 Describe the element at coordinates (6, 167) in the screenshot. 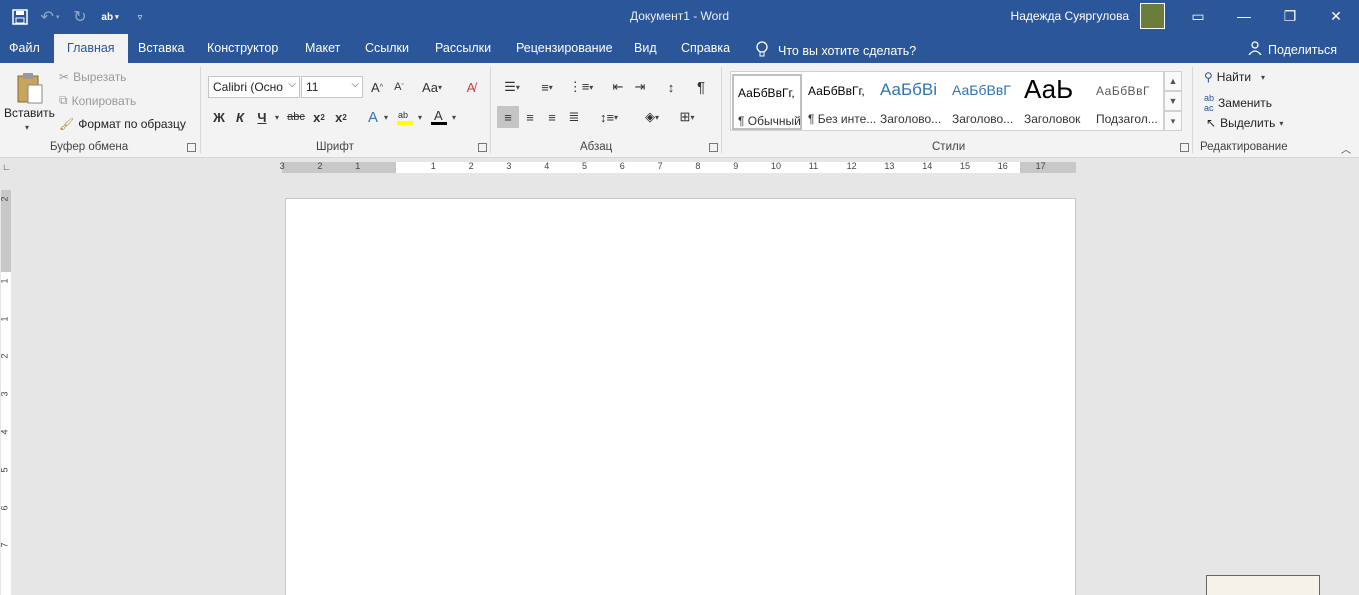

I see `tab-selector-icon: ∟` at that location.